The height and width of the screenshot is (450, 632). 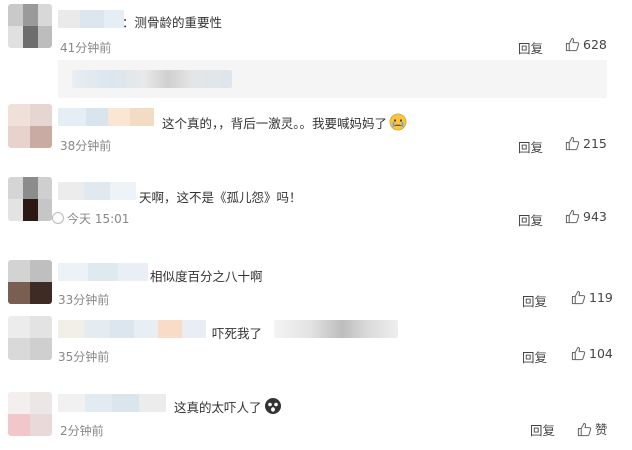 I want to click on like-count: 赞, so click(x=601, y=429).